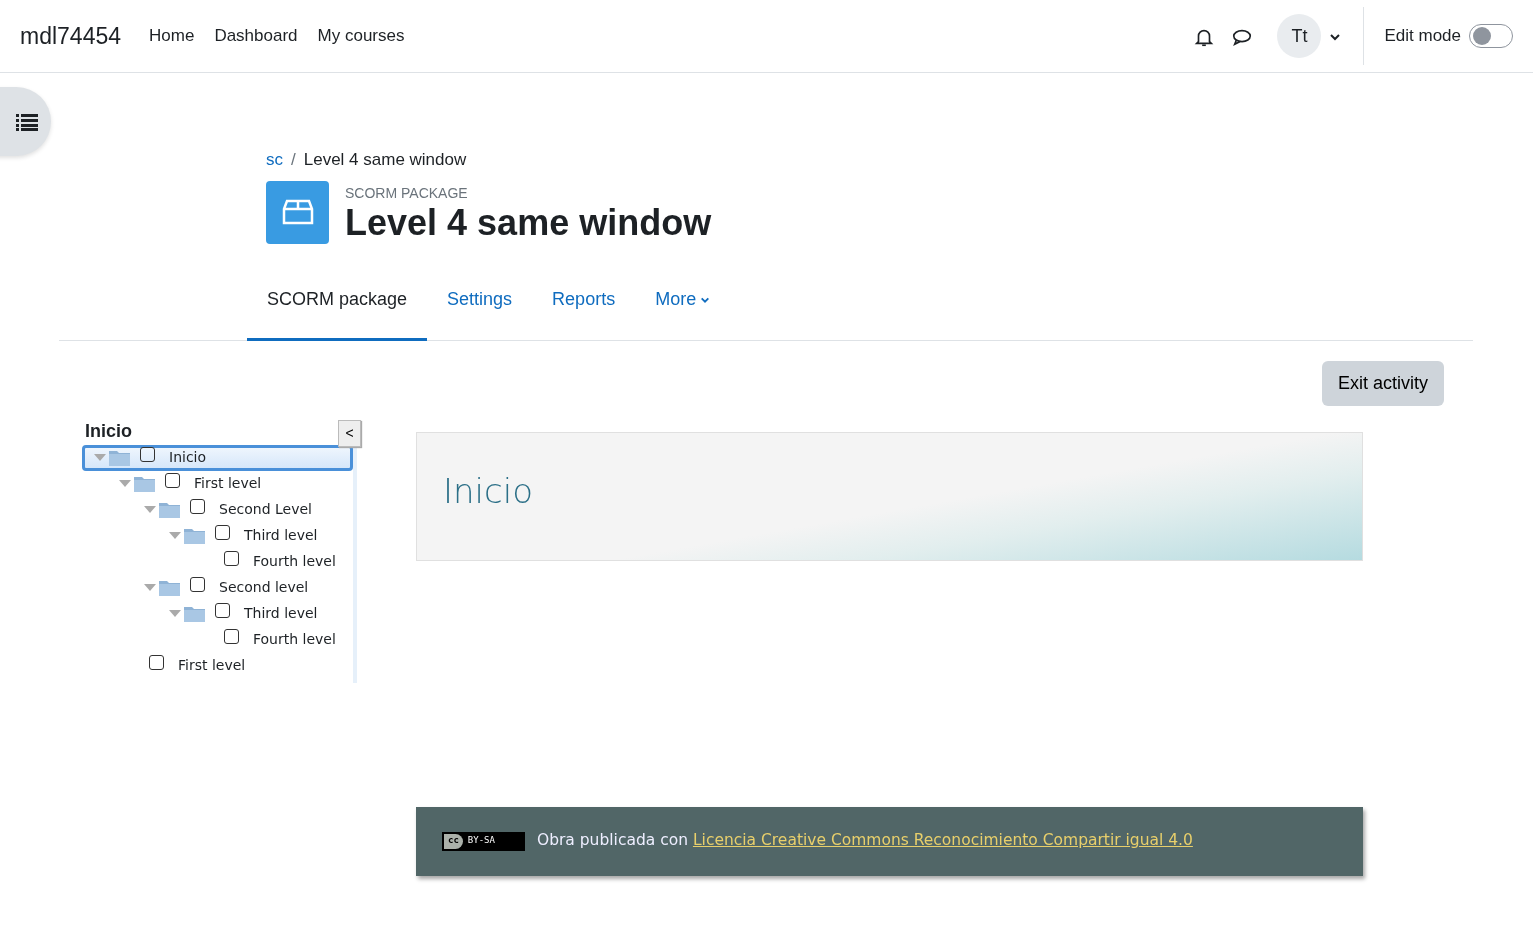  Describe the element at coordinates (683, 307) in the screenshot. I see `tab: More` at that location.